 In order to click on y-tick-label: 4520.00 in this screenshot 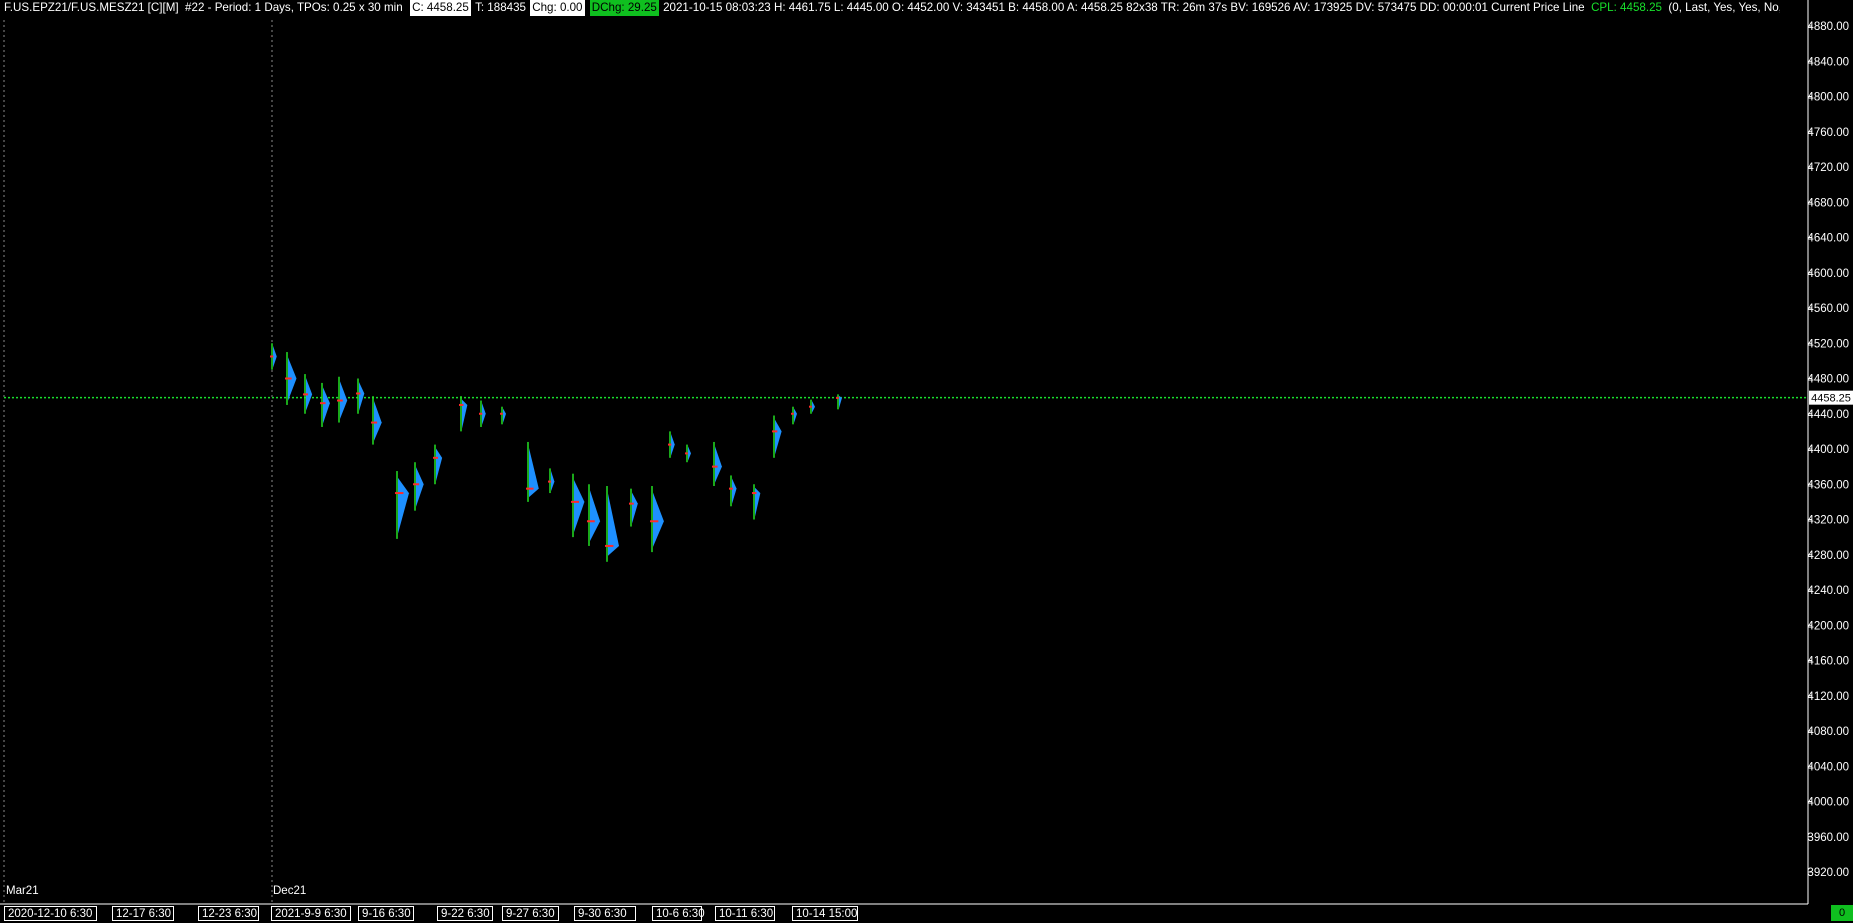, I will do `click(1828, 344)`.